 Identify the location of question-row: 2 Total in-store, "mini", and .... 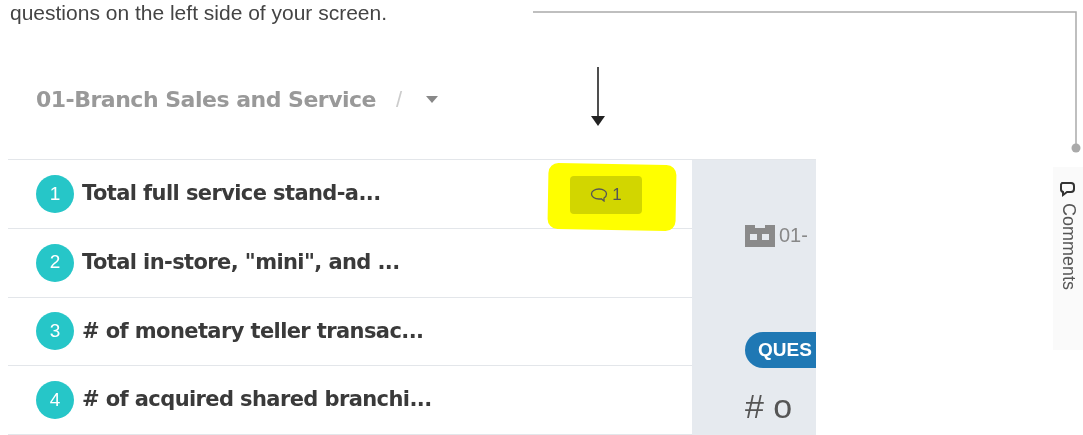
(350, 263).